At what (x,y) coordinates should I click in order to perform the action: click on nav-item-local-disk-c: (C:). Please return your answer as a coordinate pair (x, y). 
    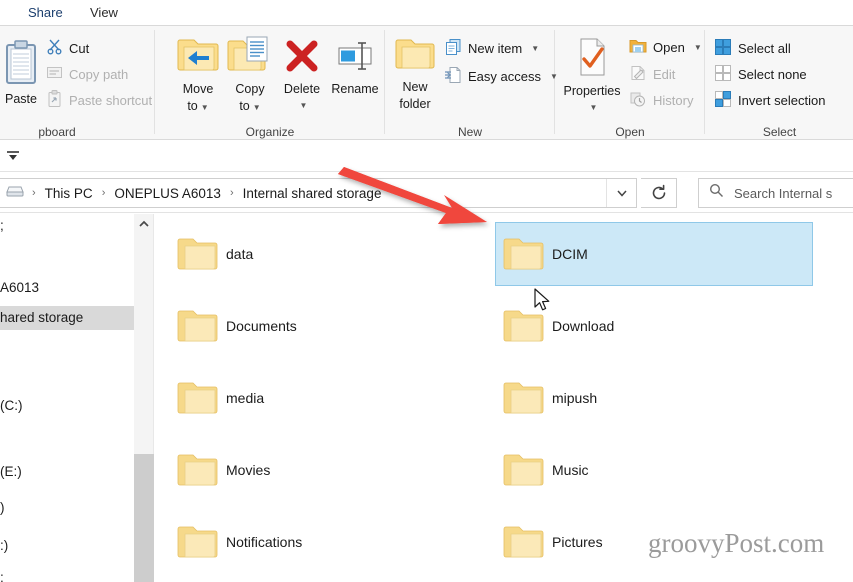
    Looking at the image, I should click on (67, 406).